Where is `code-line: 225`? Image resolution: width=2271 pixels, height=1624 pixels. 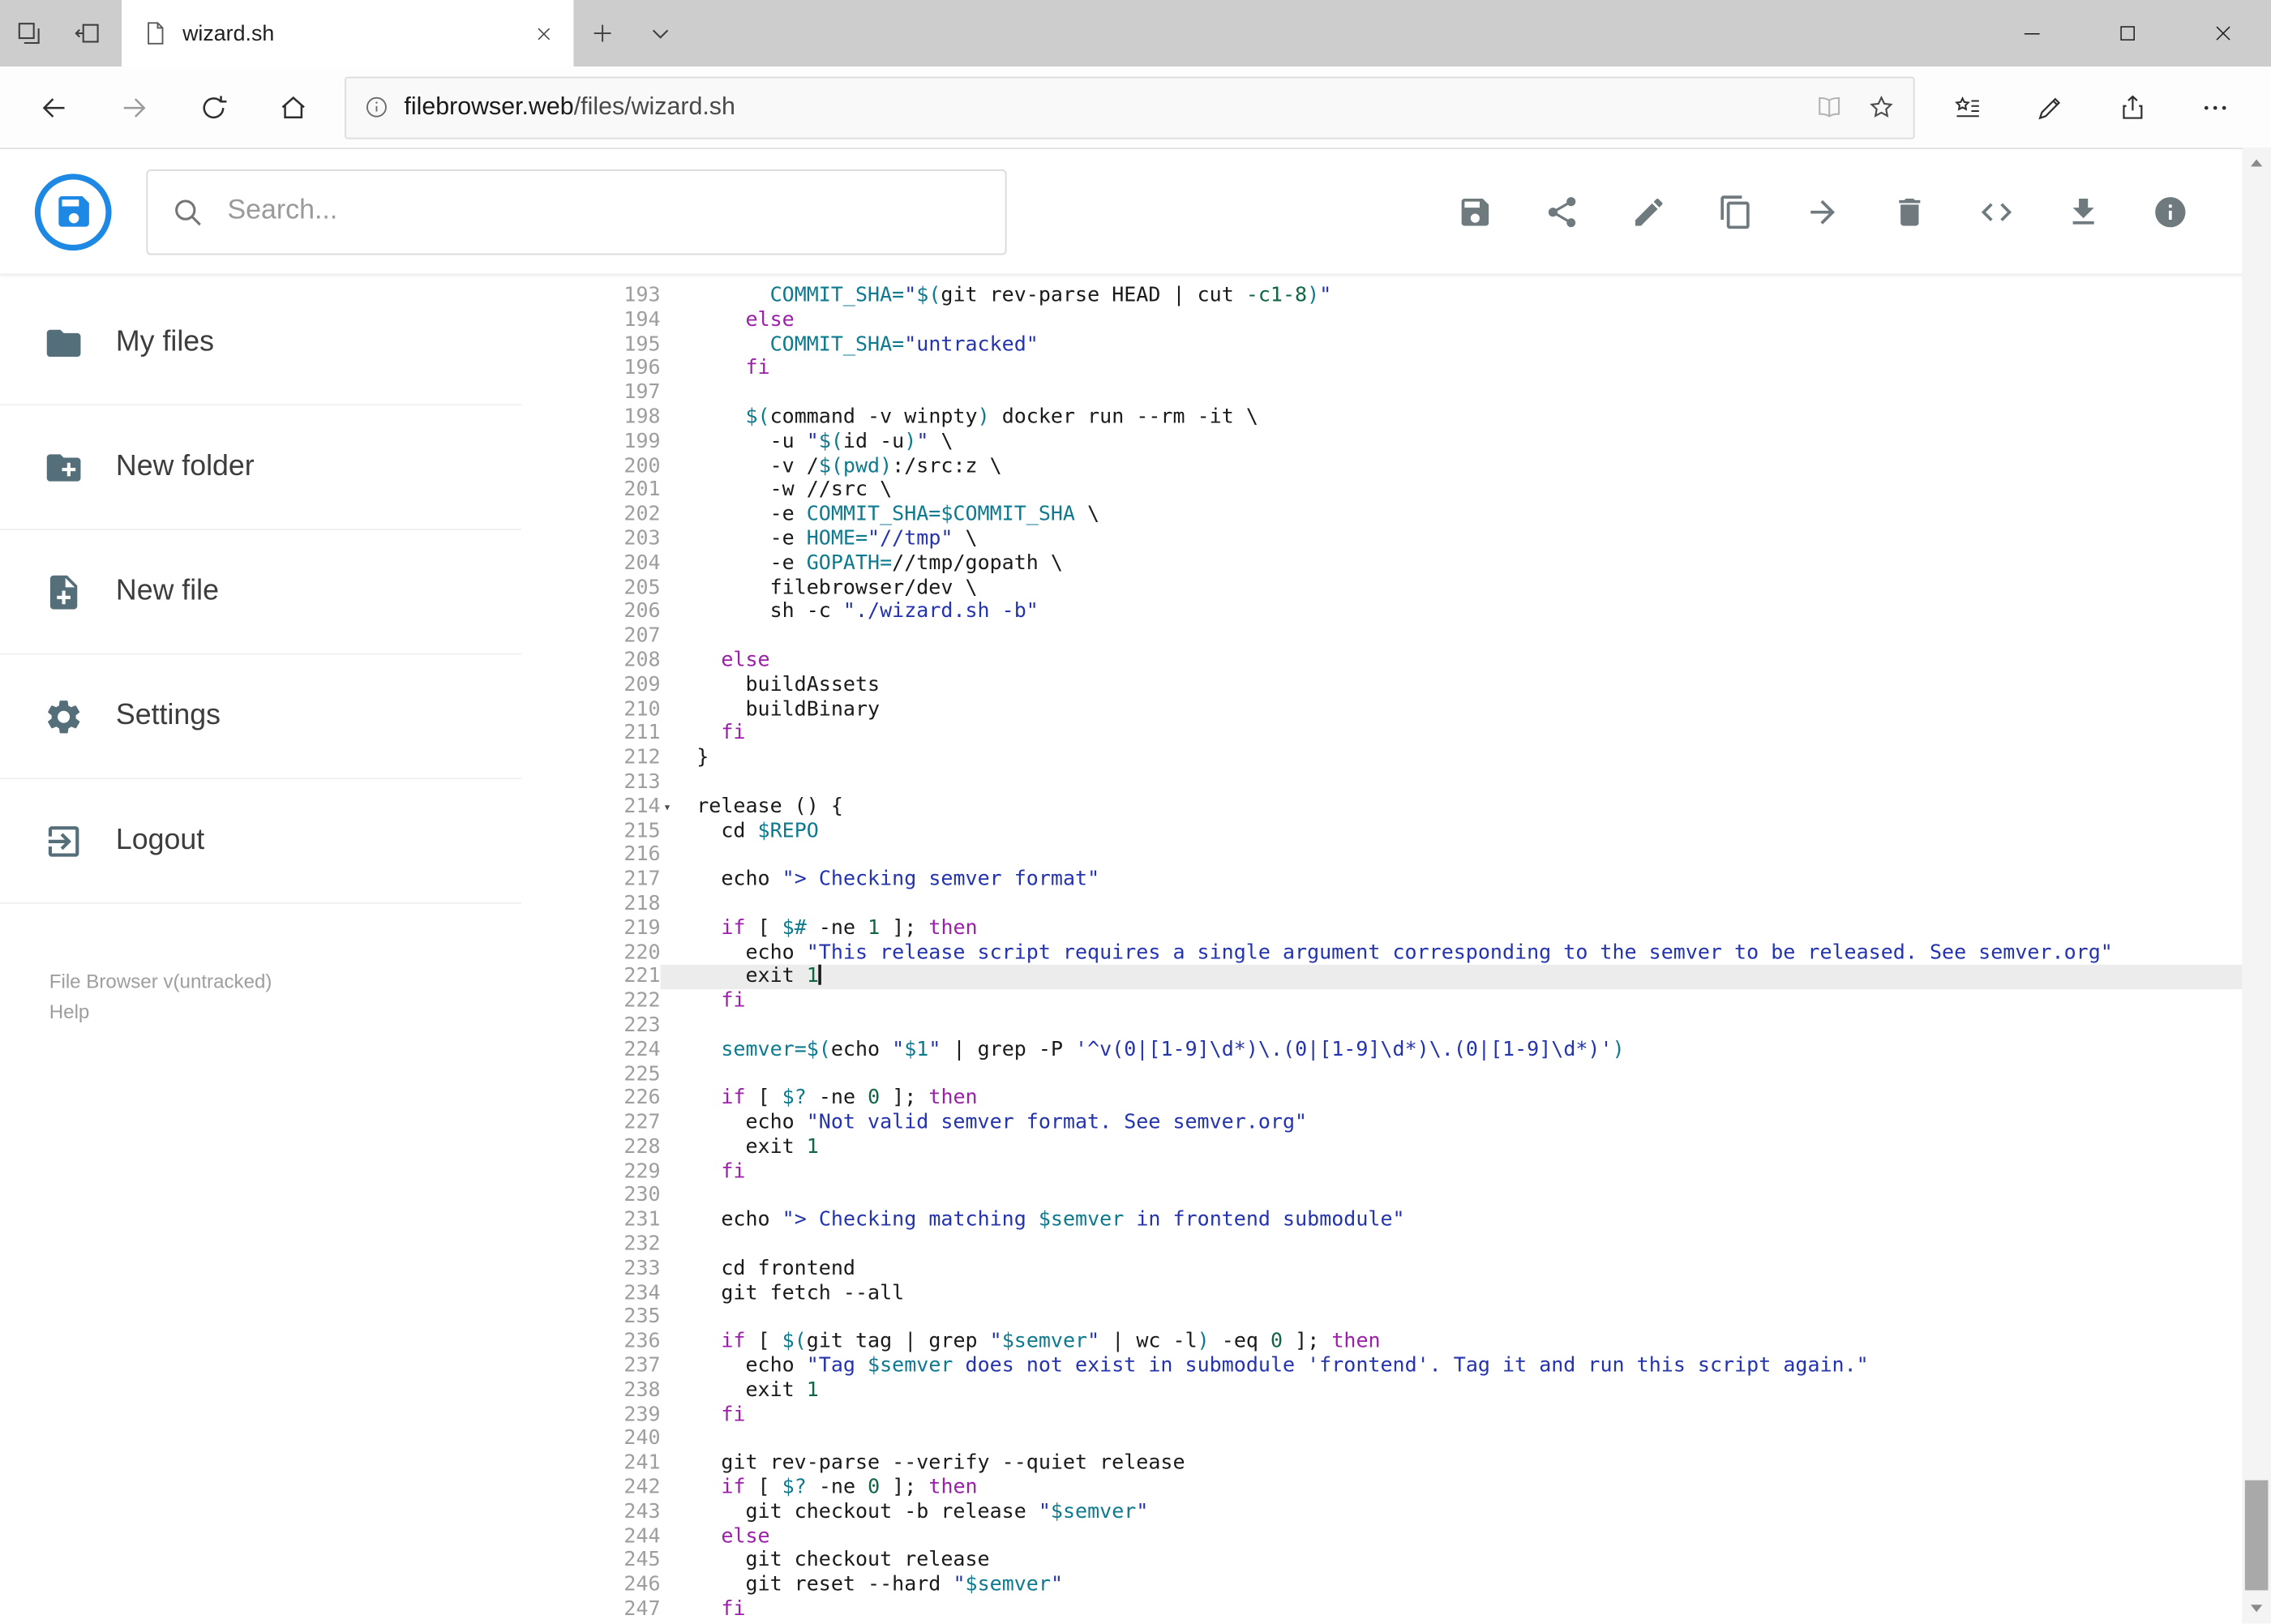 code-line: 225 is located at coordinates (1381, 1074).